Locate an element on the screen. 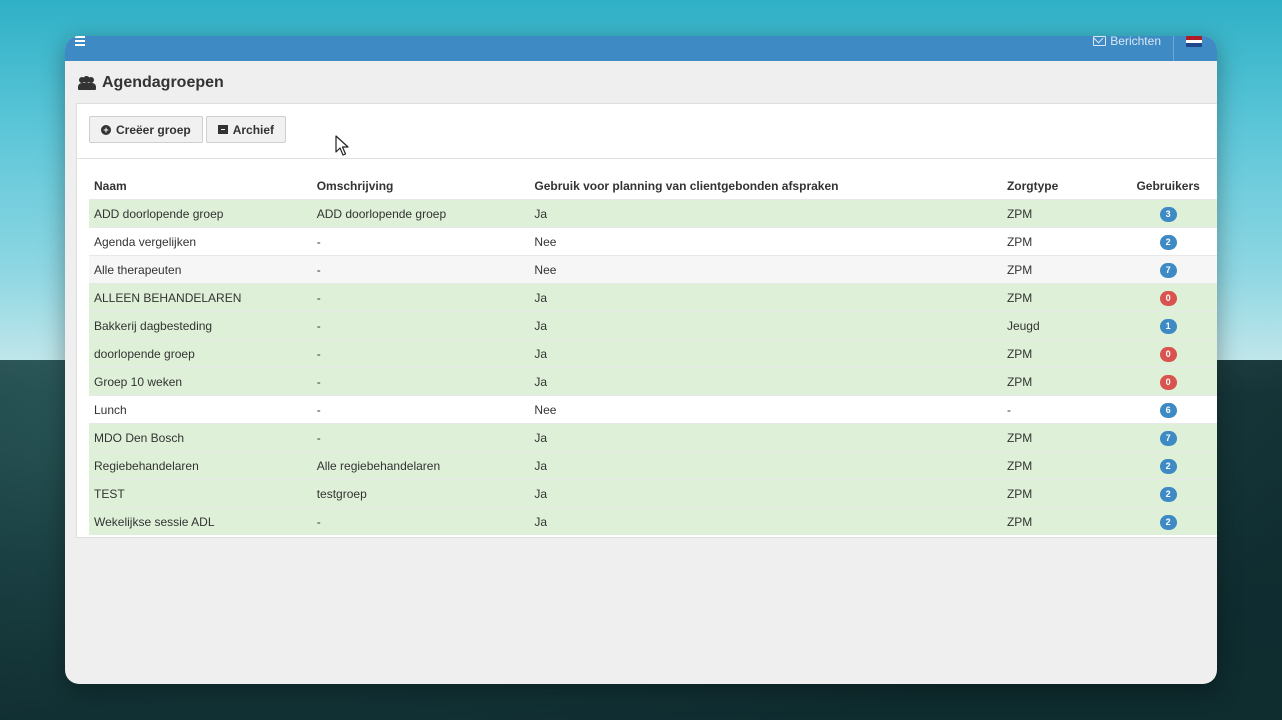 The width and height of the screenshot is (1282, 720). table-row: TEST testgroep Ja ZPM 2 is located at coordinates (653, 493).